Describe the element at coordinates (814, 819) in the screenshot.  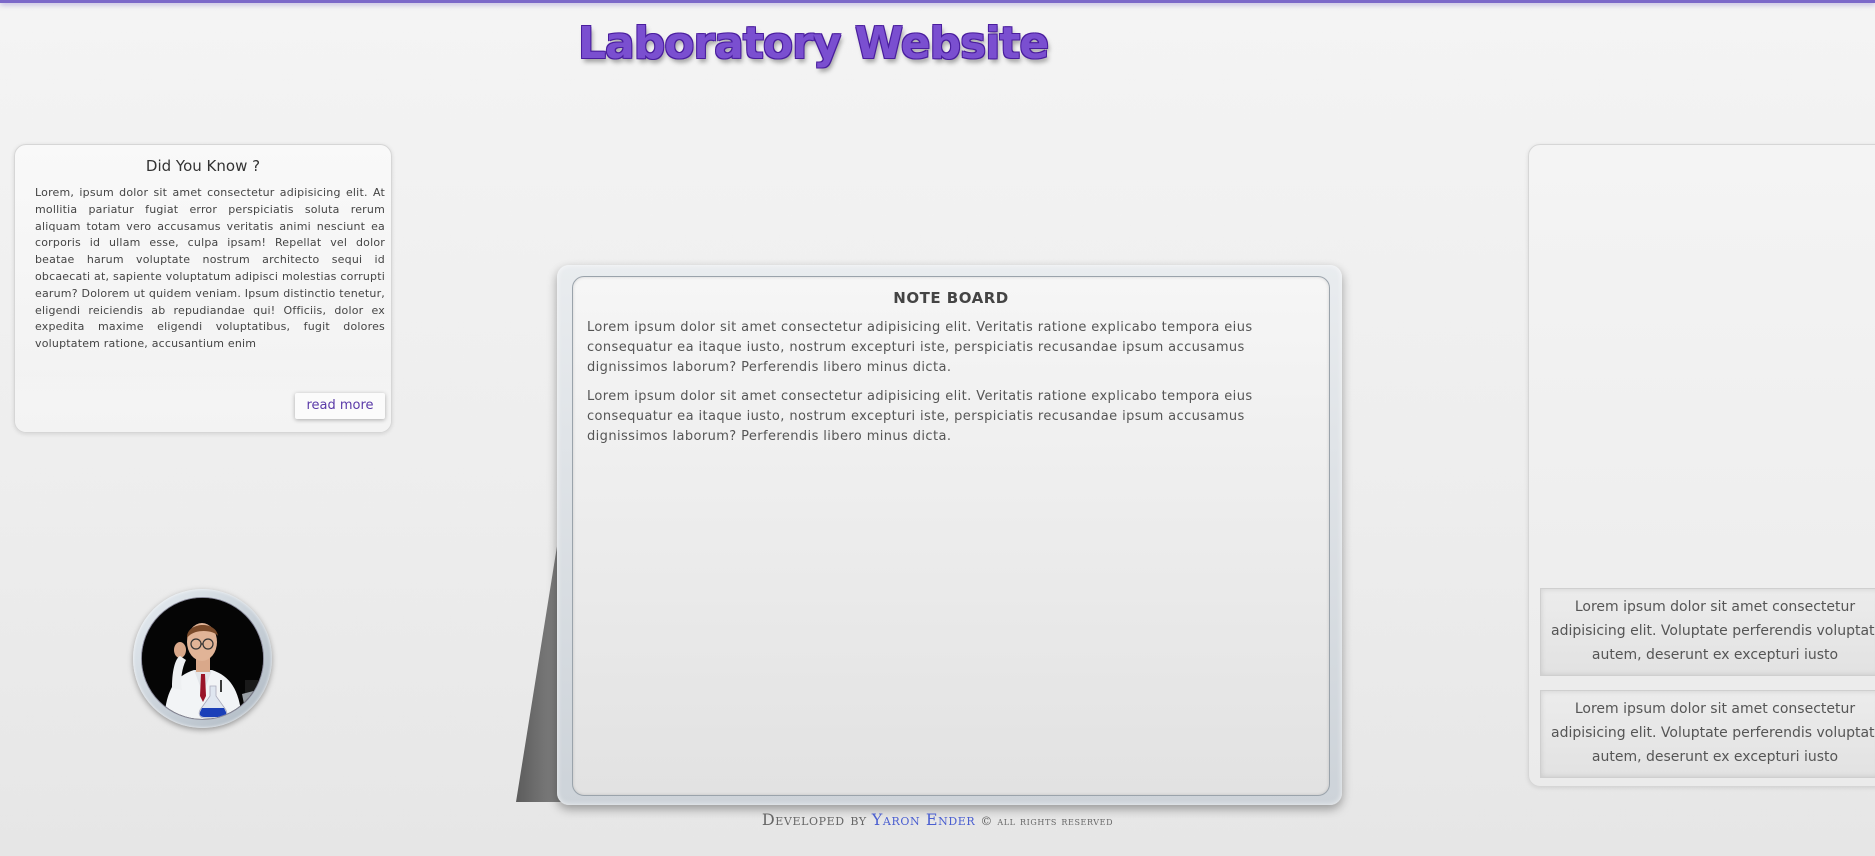
I see `footer-developed-by: Developed by` at that location.